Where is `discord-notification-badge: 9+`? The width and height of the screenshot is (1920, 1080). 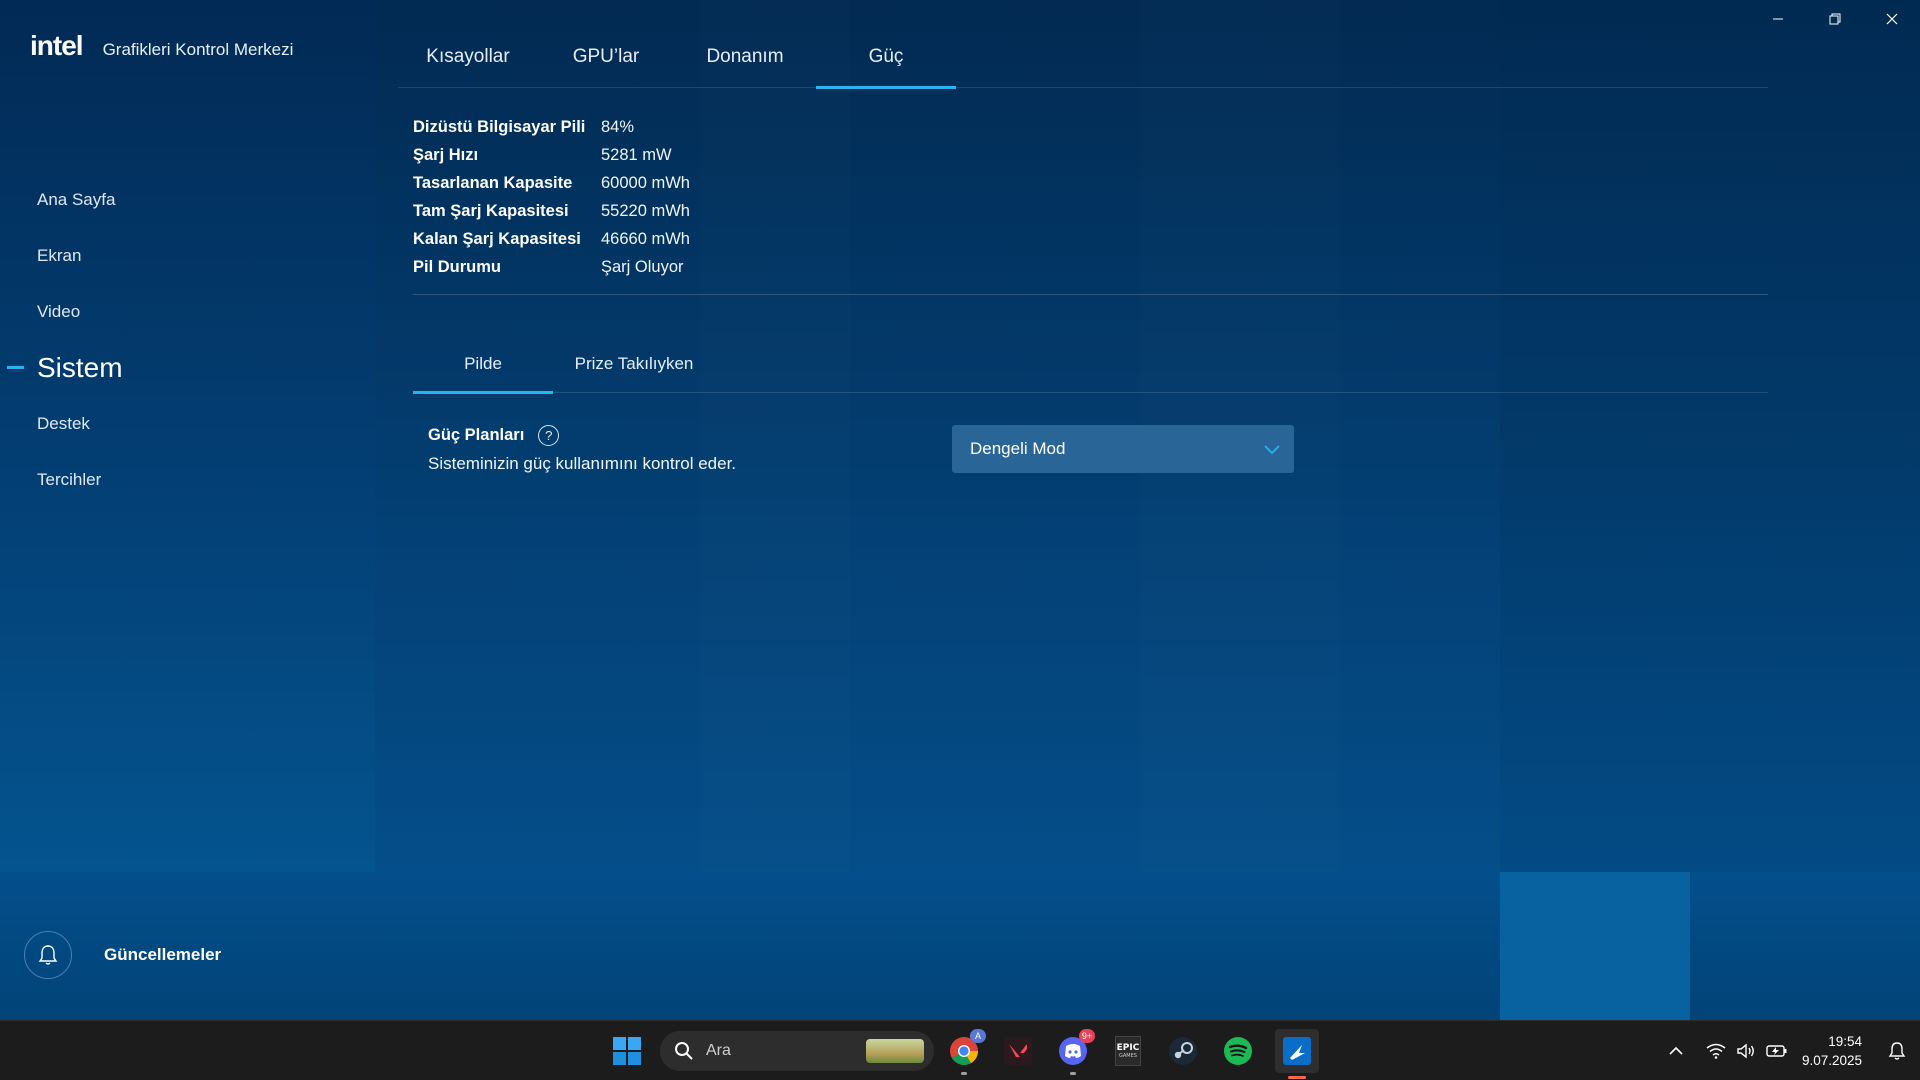
discord-notification-badge: 9+ is located at coordinates (1087, 1036).